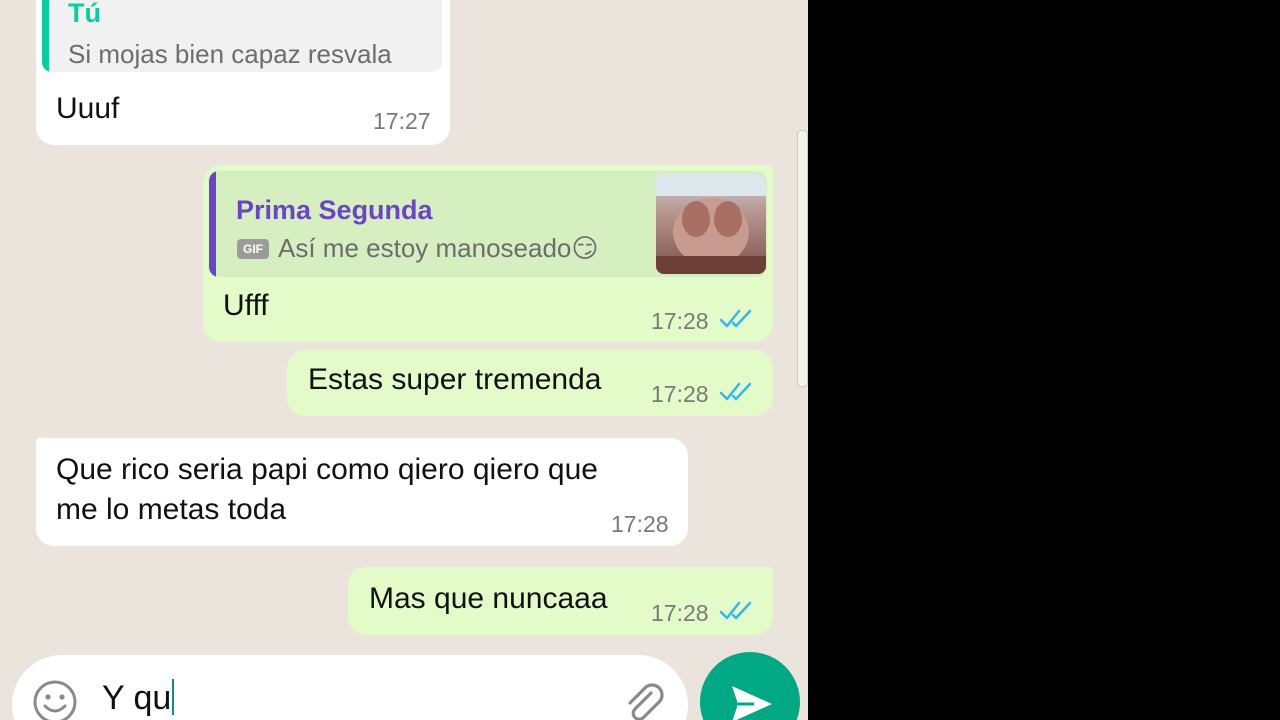 The image size is (1280, 720). I want to click on message-bubble-outgoing: Mas que nuncaaa 17:28, so click(560, 601).